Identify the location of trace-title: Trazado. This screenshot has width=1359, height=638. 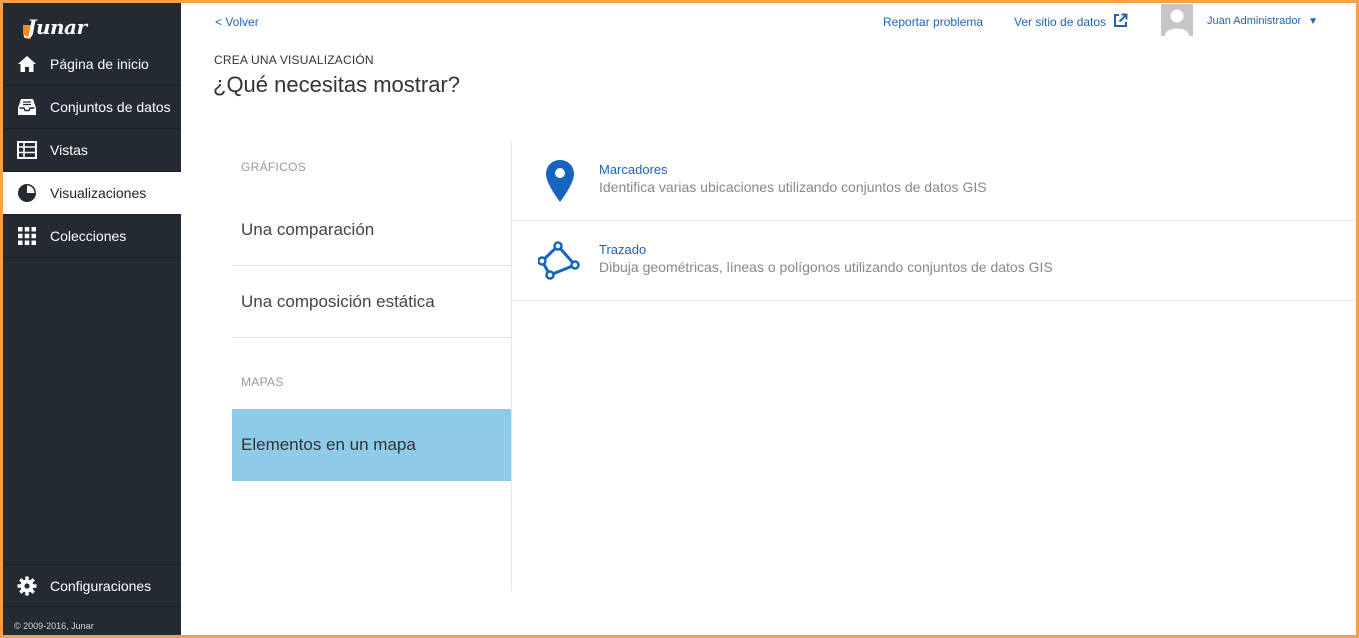
(623, 249).